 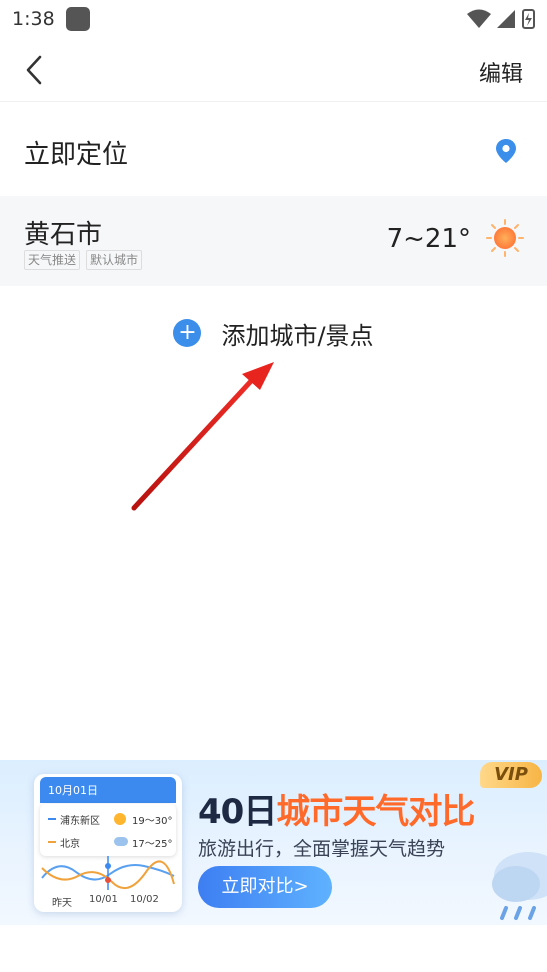 What do you see at coordinates (83, 260) in the screenshot?
I see `city-tags: 天气推送 默认城市` at bounding box center [83, 260].